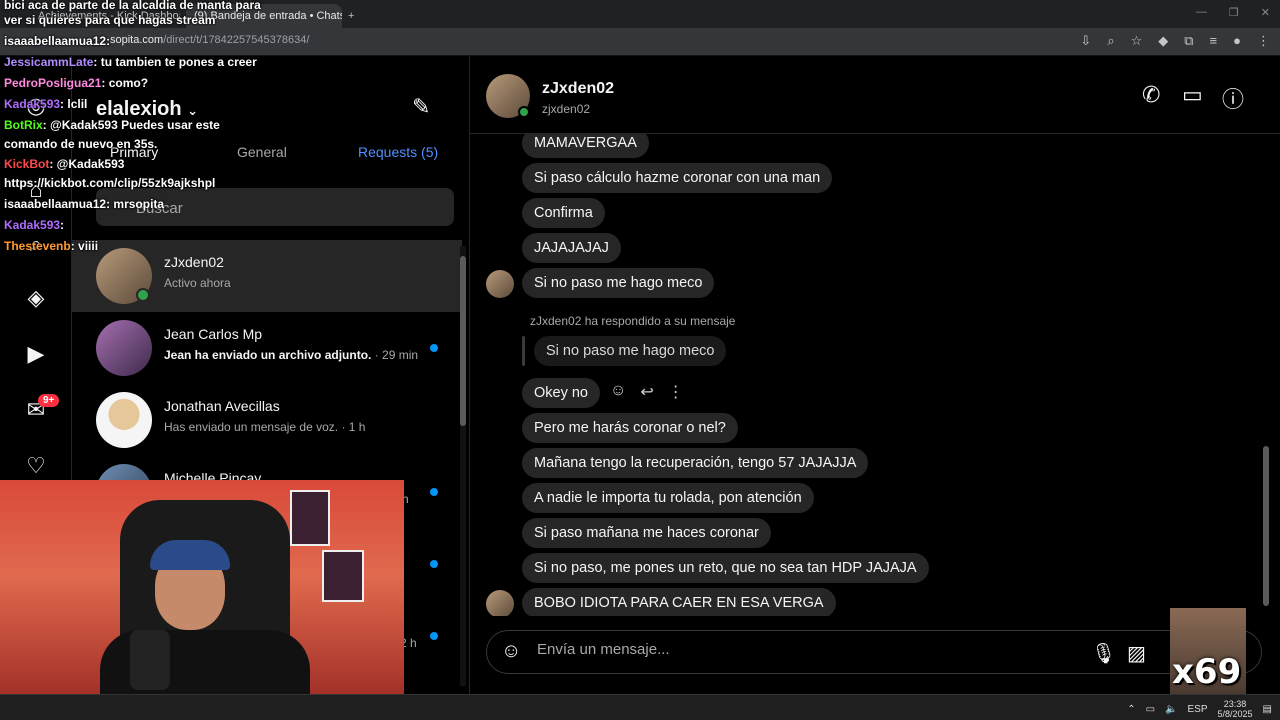  What do you see at coordinates (561, 393) in the screenshot?
I see `message-bubble: Okey no` at bounding box center [561, 393].